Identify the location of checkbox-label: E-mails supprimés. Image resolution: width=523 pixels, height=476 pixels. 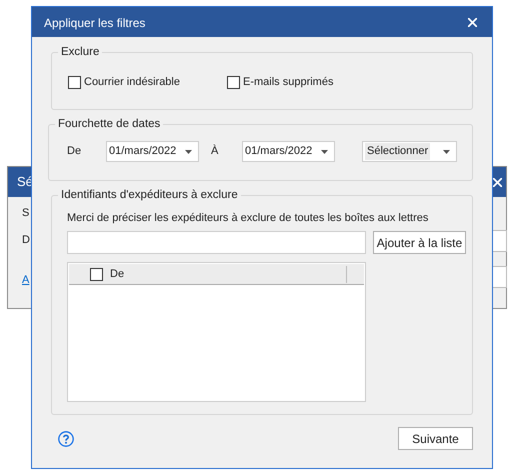
(288, 82).